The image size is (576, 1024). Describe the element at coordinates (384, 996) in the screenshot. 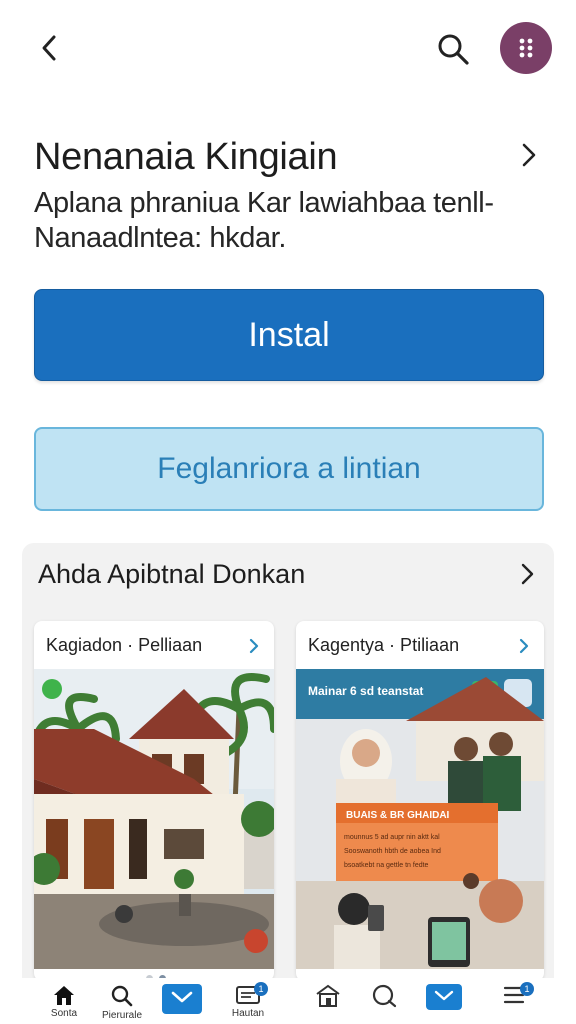

I see `chat-icon` at that location.